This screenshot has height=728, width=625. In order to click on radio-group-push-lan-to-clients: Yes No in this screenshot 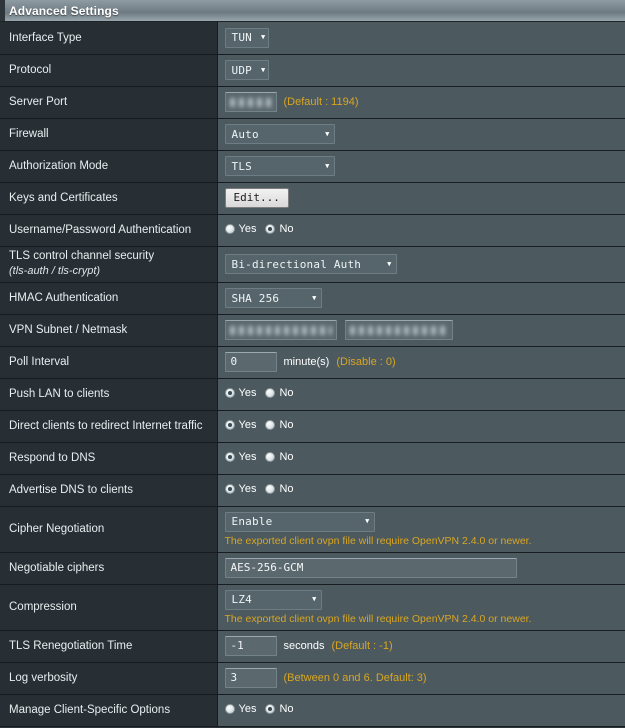, I will do `click(259, 393)`.